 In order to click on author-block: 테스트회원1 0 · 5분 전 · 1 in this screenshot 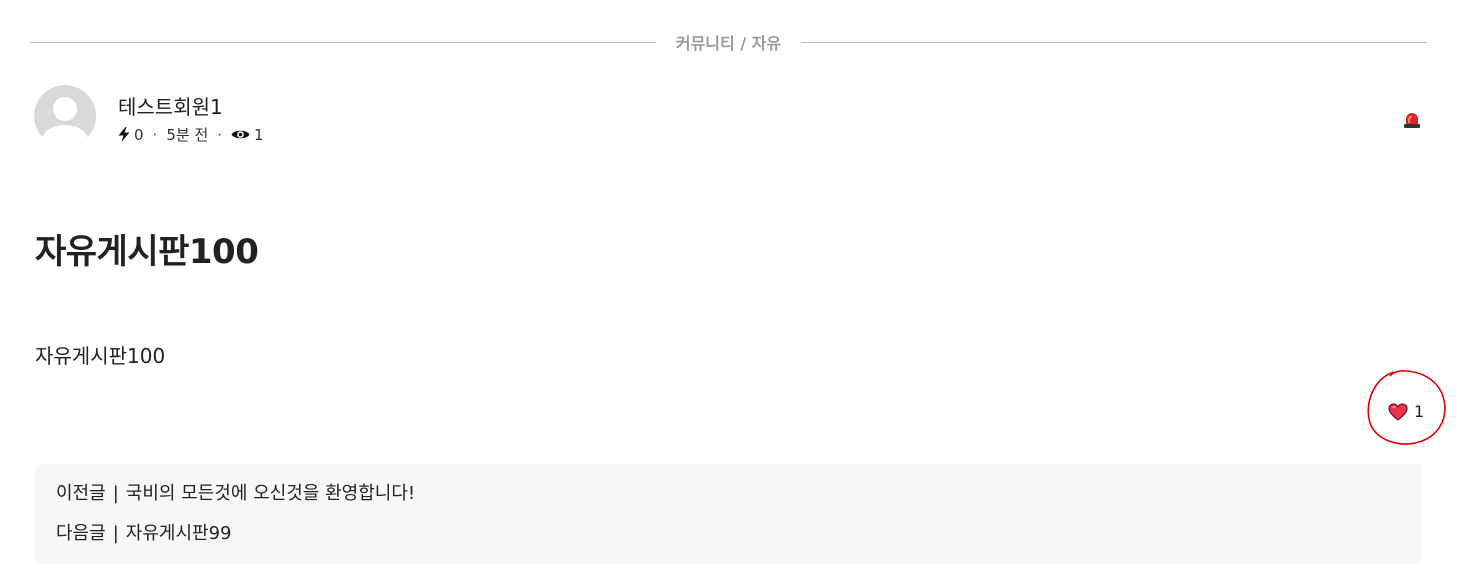, I will do `click(149, 116)`.